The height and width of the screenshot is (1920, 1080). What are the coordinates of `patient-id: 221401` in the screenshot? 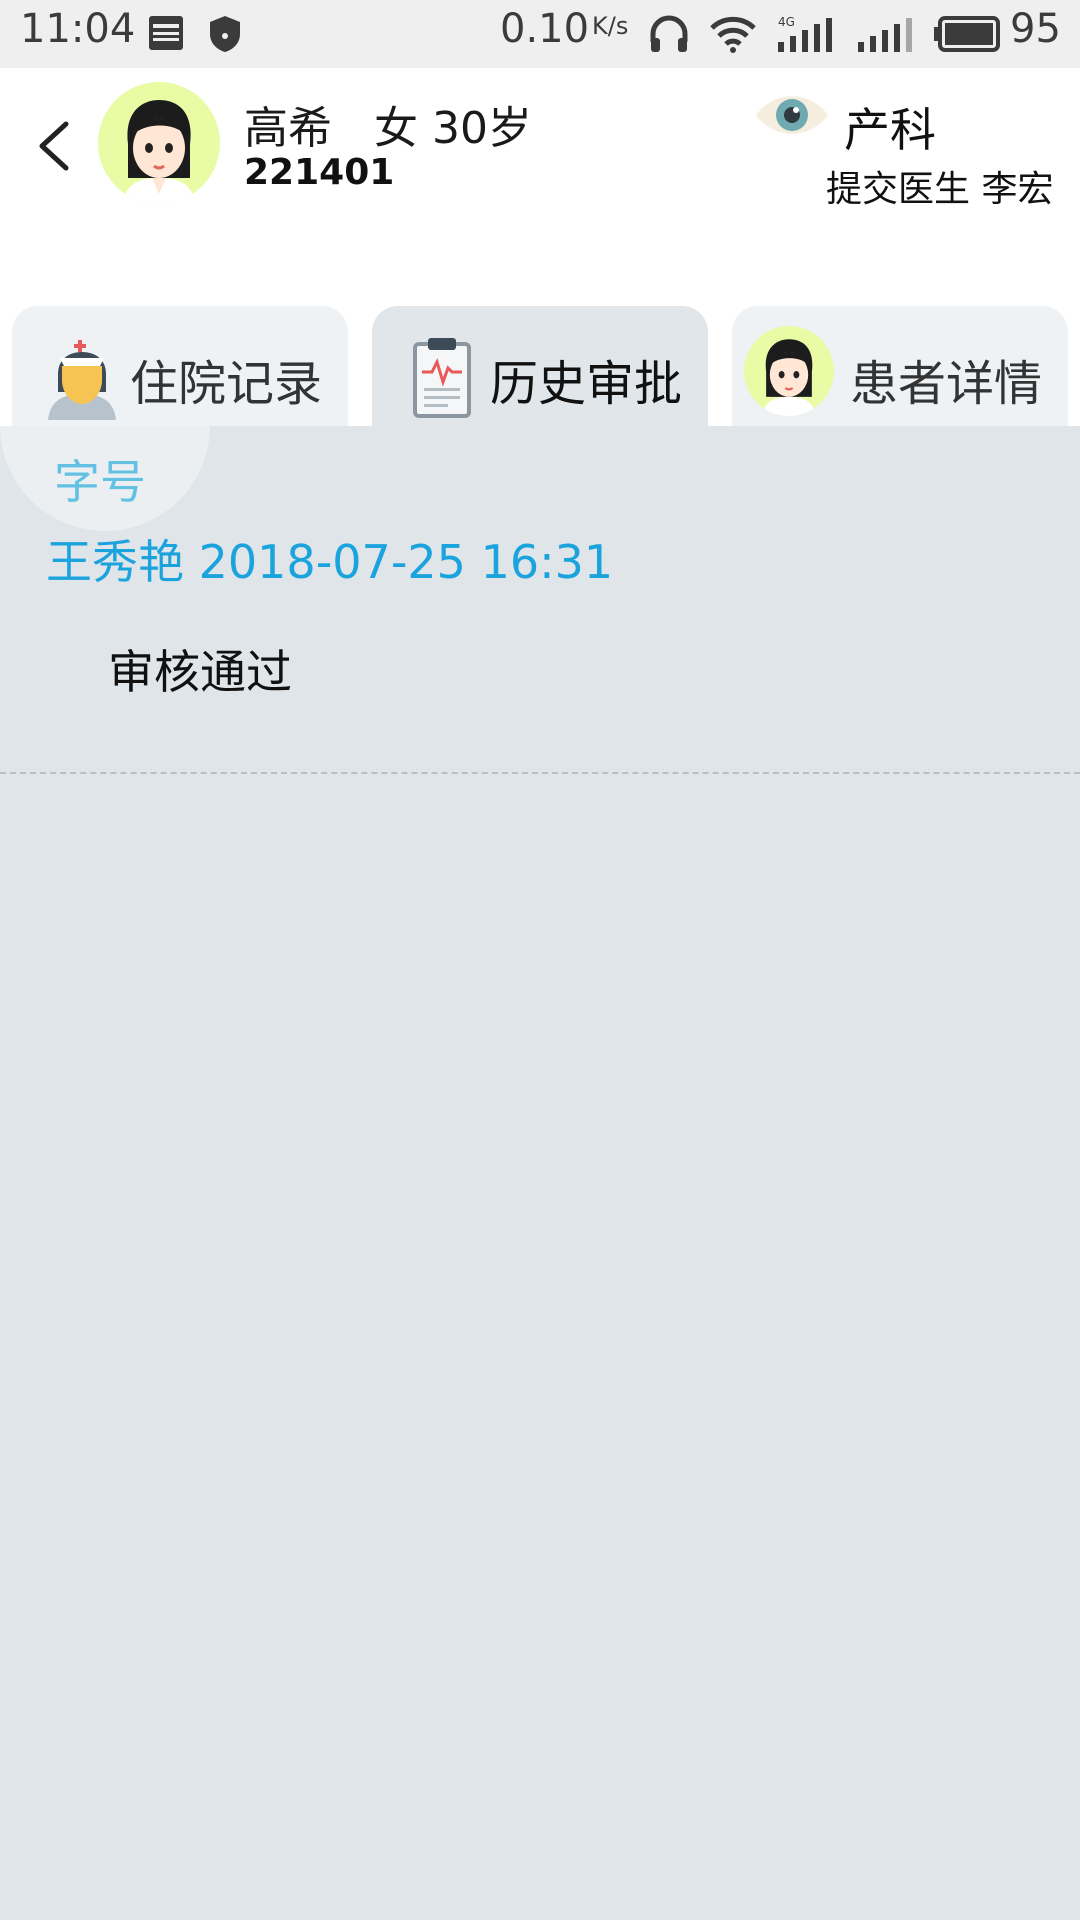 It's located at (319, 172).